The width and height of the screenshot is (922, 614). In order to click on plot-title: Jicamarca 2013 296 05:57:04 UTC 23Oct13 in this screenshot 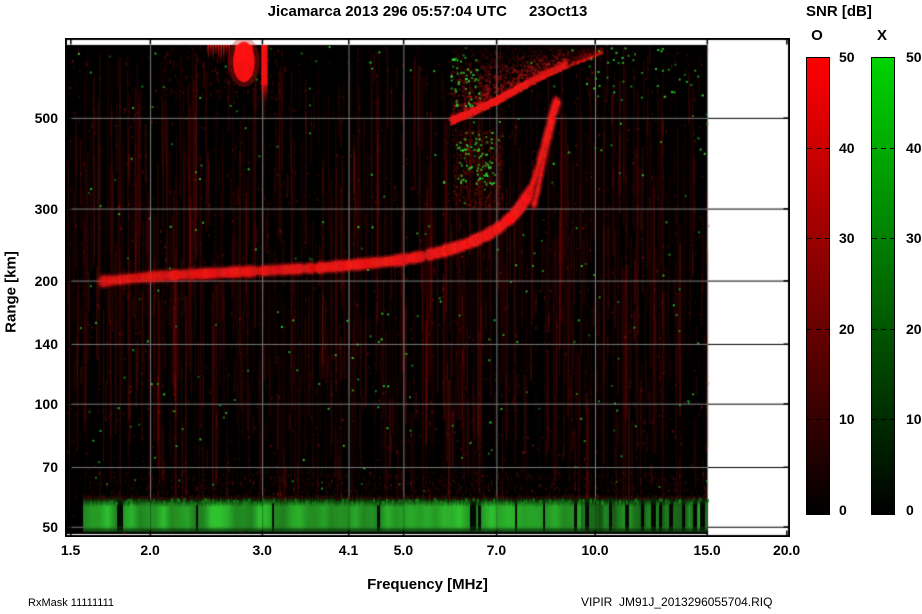, I will do `click(427, 11)`.